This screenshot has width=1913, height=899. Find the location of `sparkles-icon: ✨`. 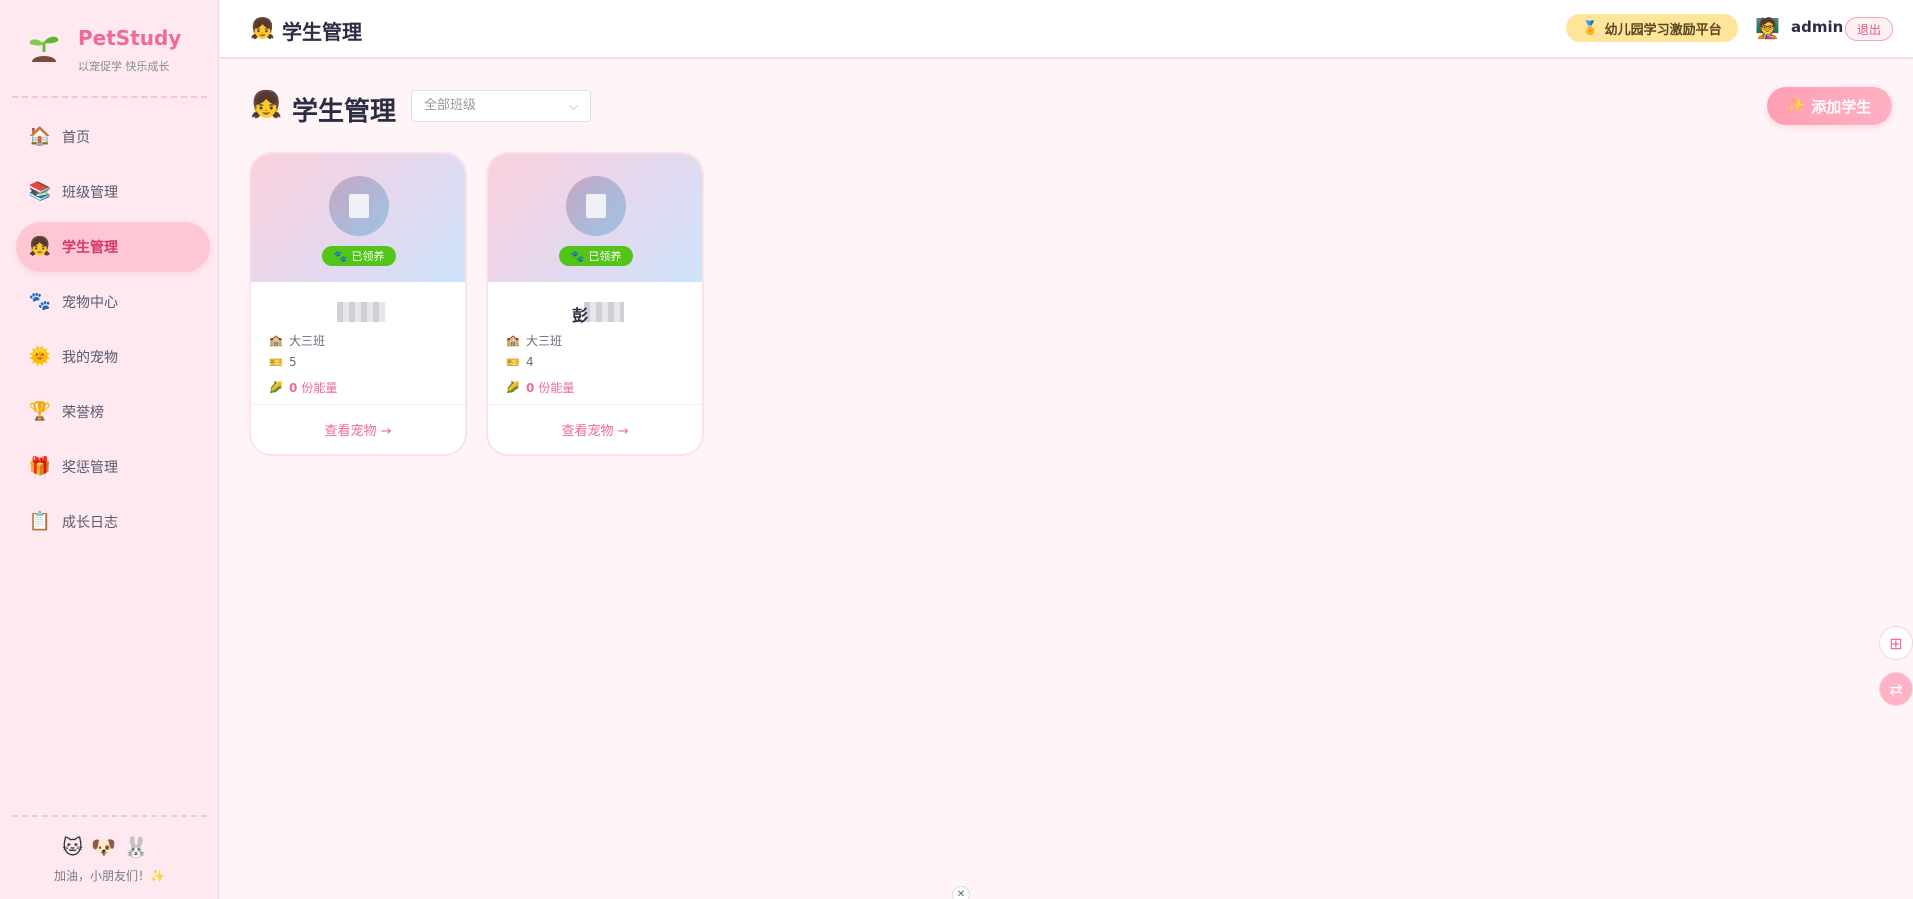

sparkles-icon: ✨ is located at coordinates (1796, 106).